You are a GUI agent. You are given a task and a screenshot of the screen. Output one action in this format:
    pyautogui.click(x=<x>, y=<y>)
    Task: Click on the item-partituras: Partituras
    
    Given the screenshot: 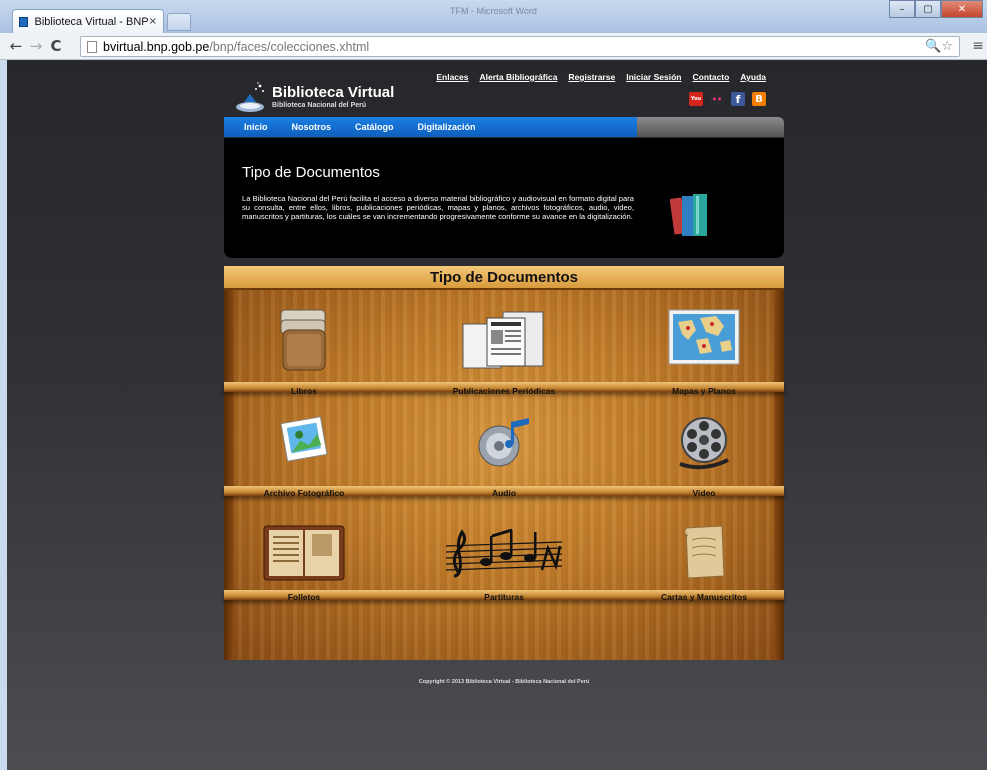 What is the action you would take?
    pyautogui.click(x=504, y=562)
    